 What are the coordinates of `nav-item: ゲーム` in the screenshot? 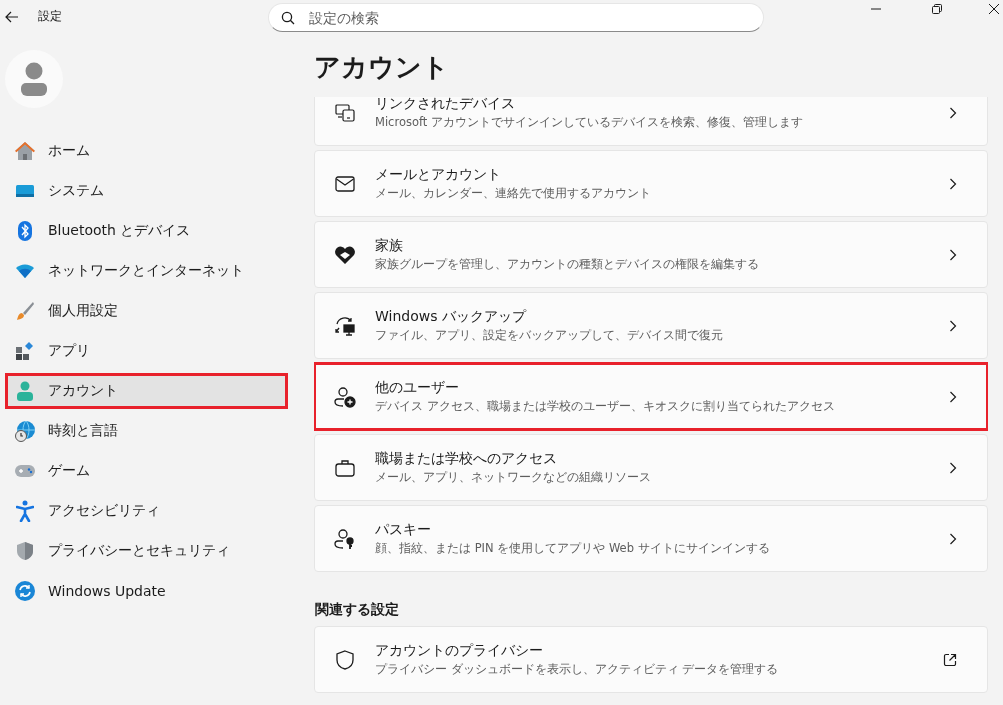 It's located at (146, 471).